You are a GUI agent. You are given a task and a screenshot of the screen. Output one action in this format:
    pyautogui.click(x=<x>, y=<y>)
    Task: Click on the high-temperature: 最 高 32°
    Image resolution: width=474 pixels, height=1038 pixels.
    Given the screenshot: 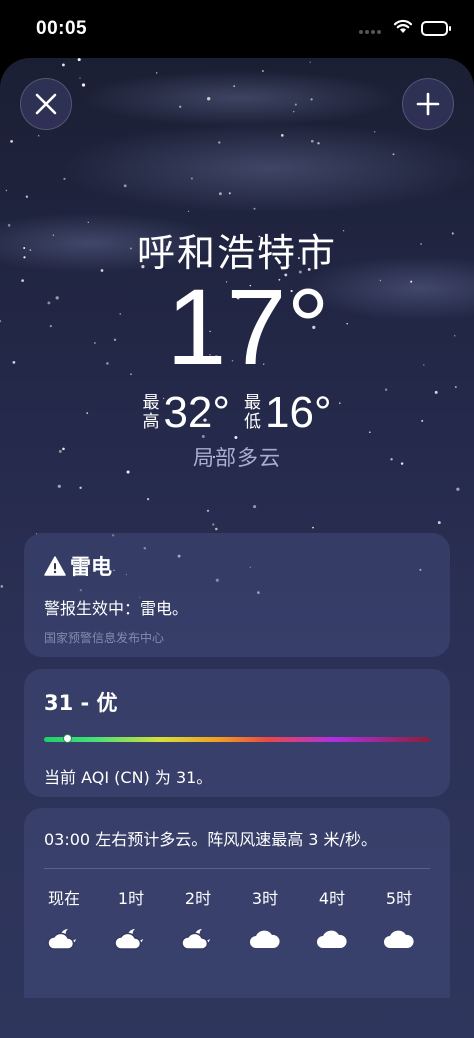 What is the action you would take?
    pyautogui.click(x=186, y=413)
    